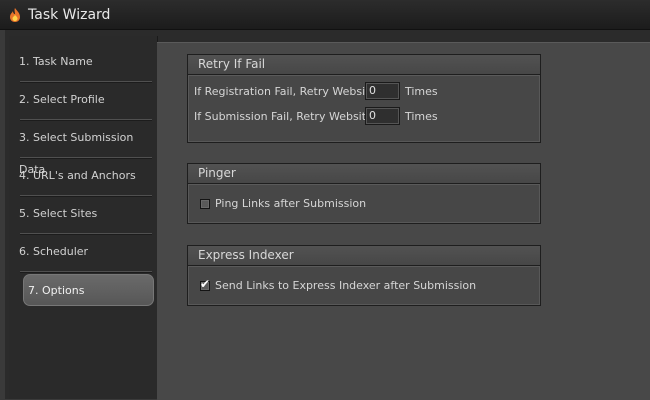 The height and width of the screenshot is (400, 650). I want to click on checkmark-icon: ✔, so click(205, 284).